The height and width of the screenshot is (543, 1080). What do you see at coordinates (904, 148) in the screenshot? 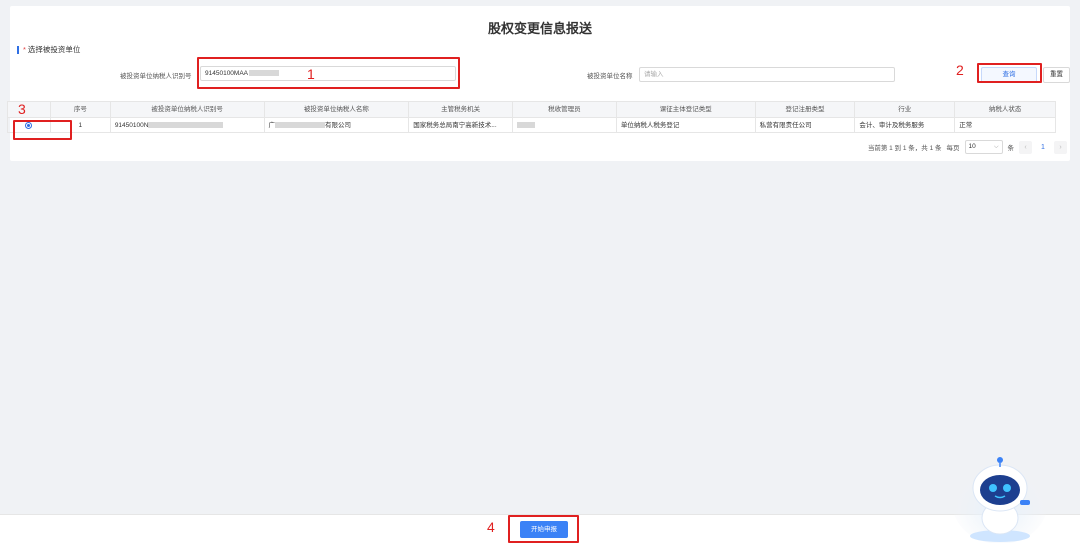
I see `pager-summary: 当前第 1 到 1 条，共 1 条` at bounding box center [904, 148].